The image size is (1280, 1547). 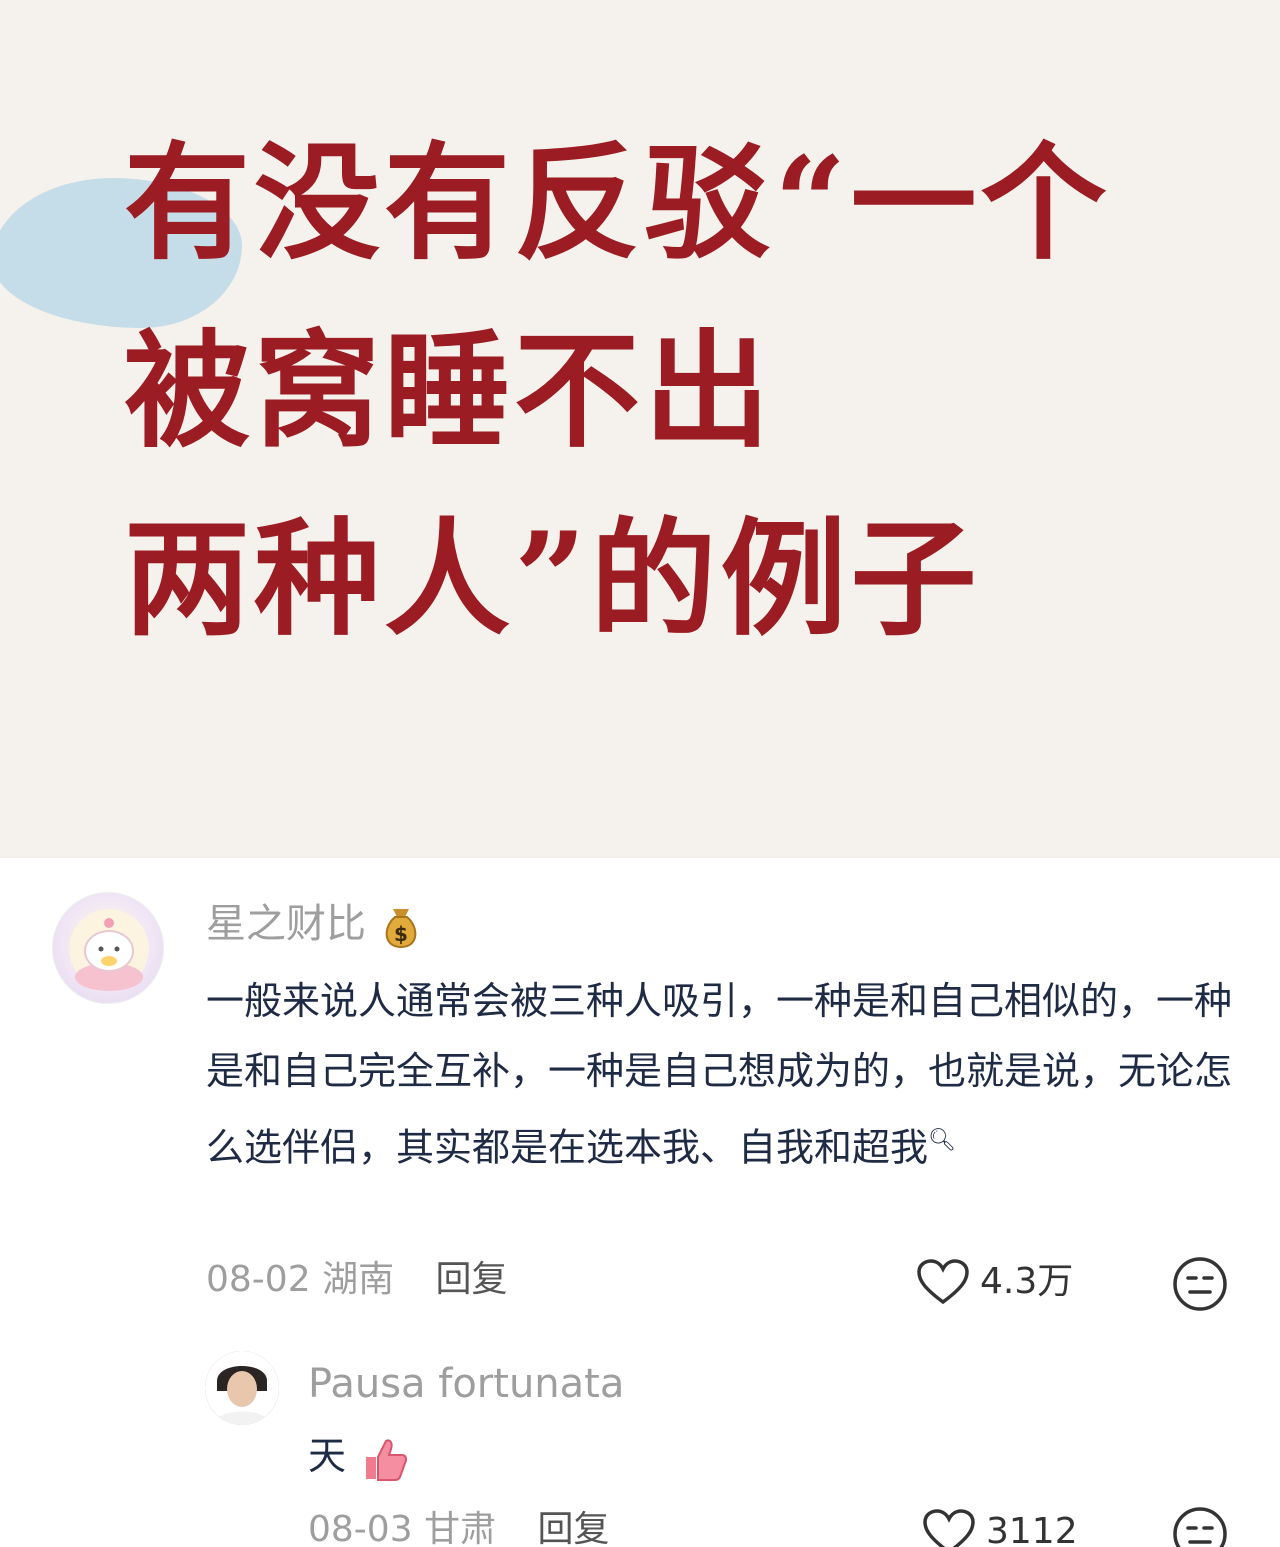 I want to click on search-icon: 🔍︎, so click(x=942, y=1140).